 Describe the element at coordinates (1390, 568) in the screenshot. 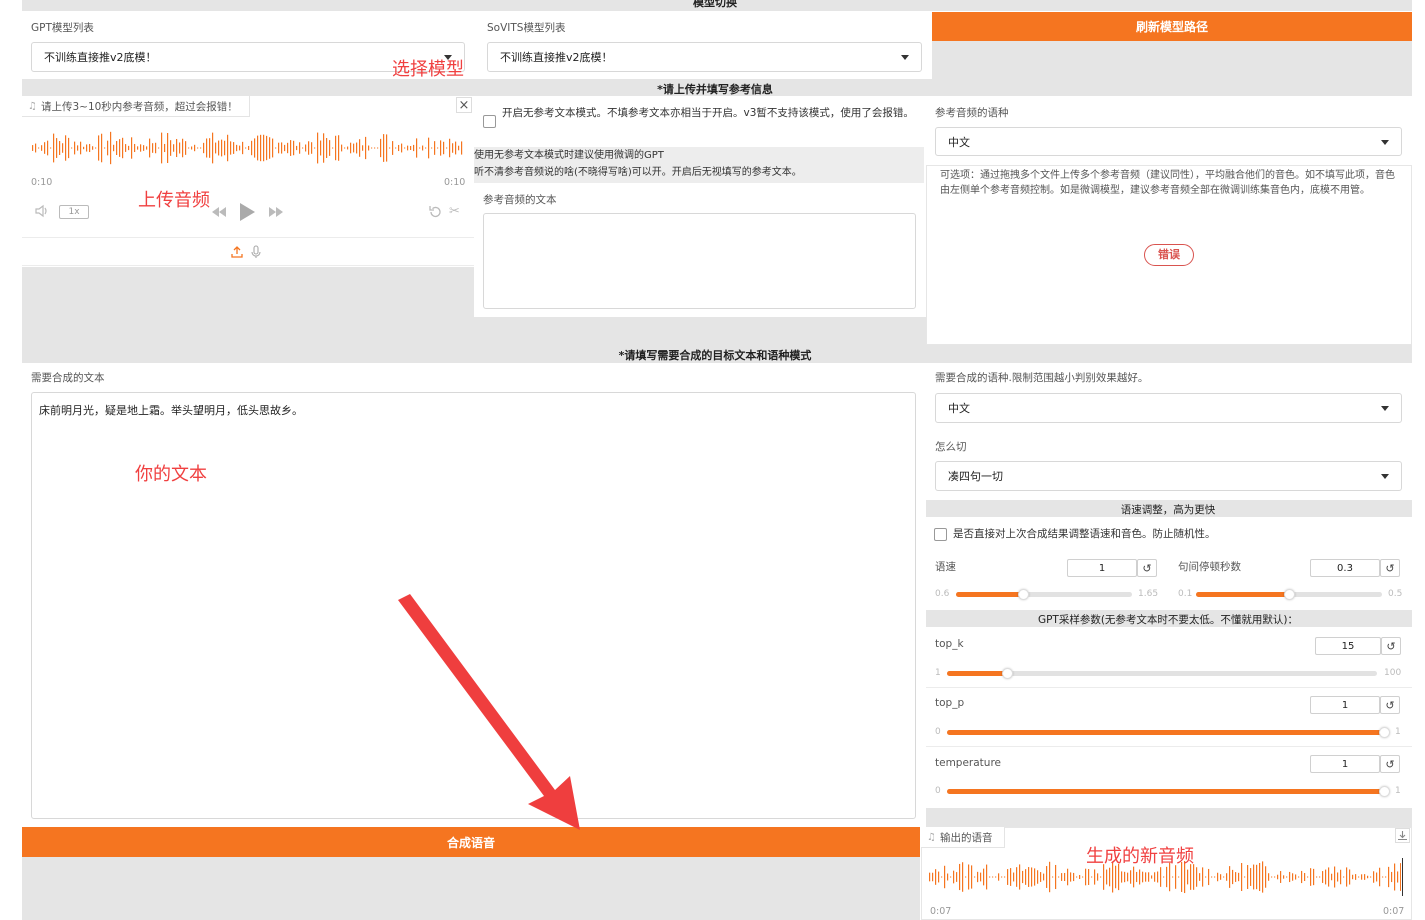

I see `pause-reset-button: ↺` at that location.